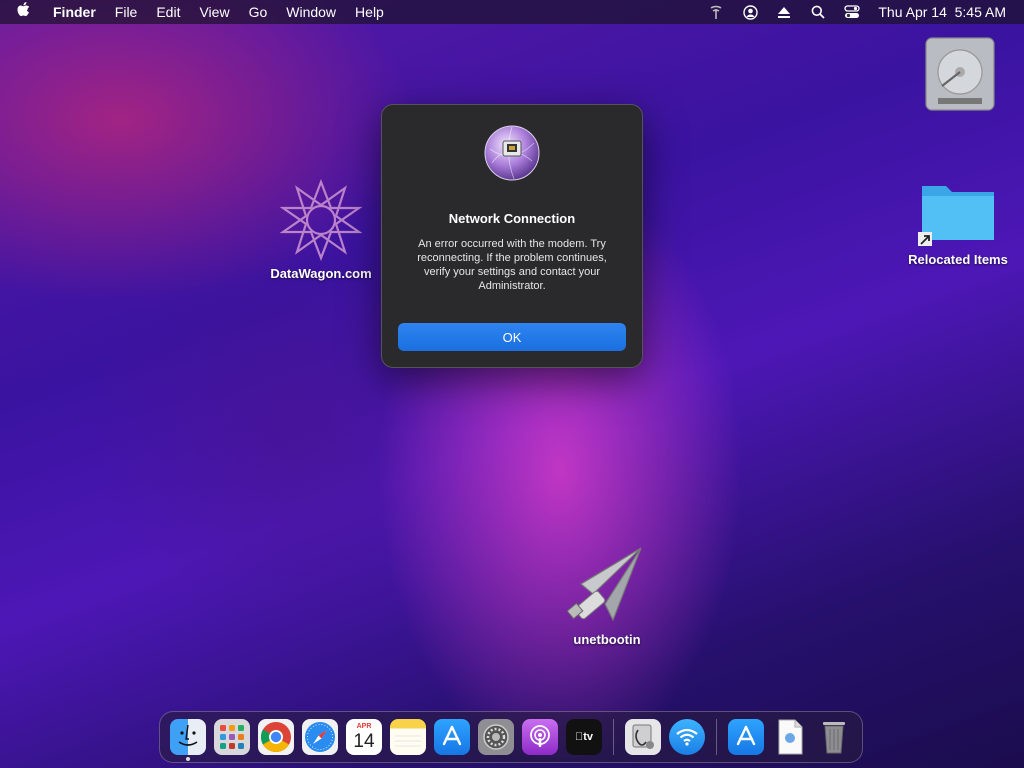 The image size is (1024, 768). Describe the element at coordinates (750, 12) in the screenshot. I see `user-account-icon` at that location.